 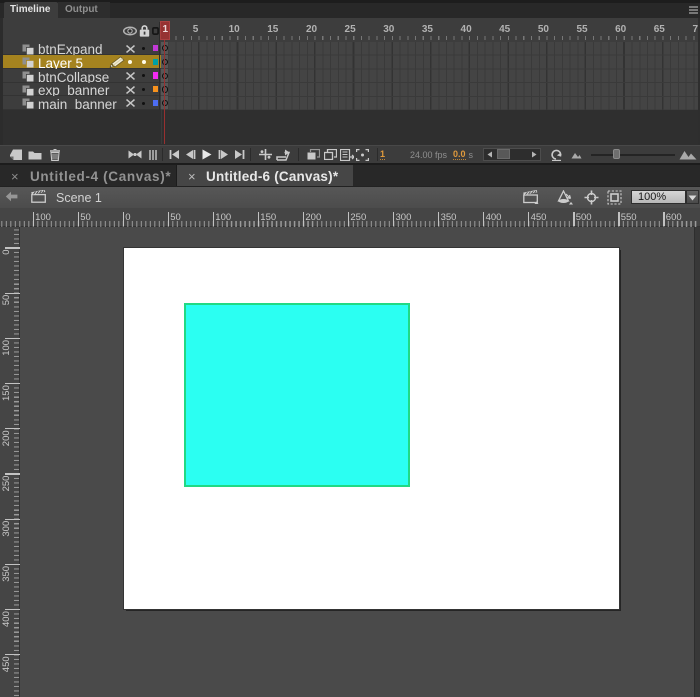 What do you see at coordinates (6, 300) in the screenshot?
I see `svg-text: 50` at bounding box center [6, 300].